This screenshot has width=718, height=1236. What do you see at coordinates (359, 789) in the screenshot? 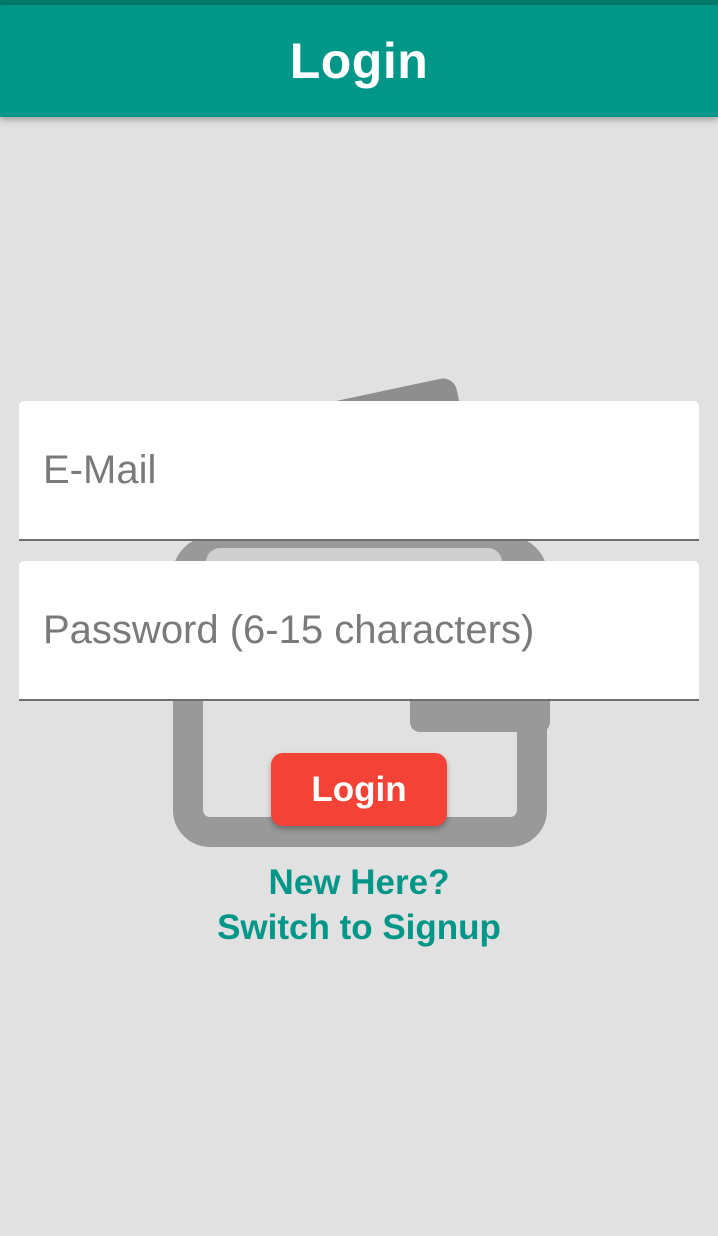
I see `login-button: Login` at bounding box center [359, 789].